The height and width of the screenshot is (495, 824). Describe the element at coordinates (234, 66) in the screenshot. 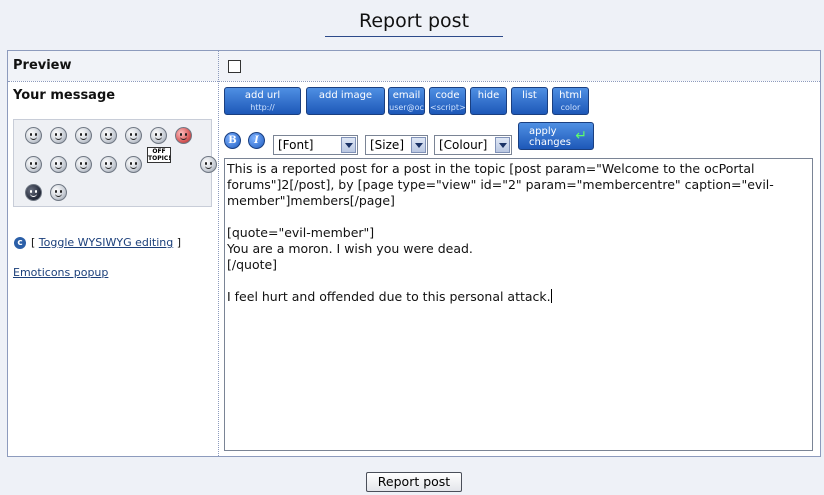

I see `preview-checkbox` at that location.